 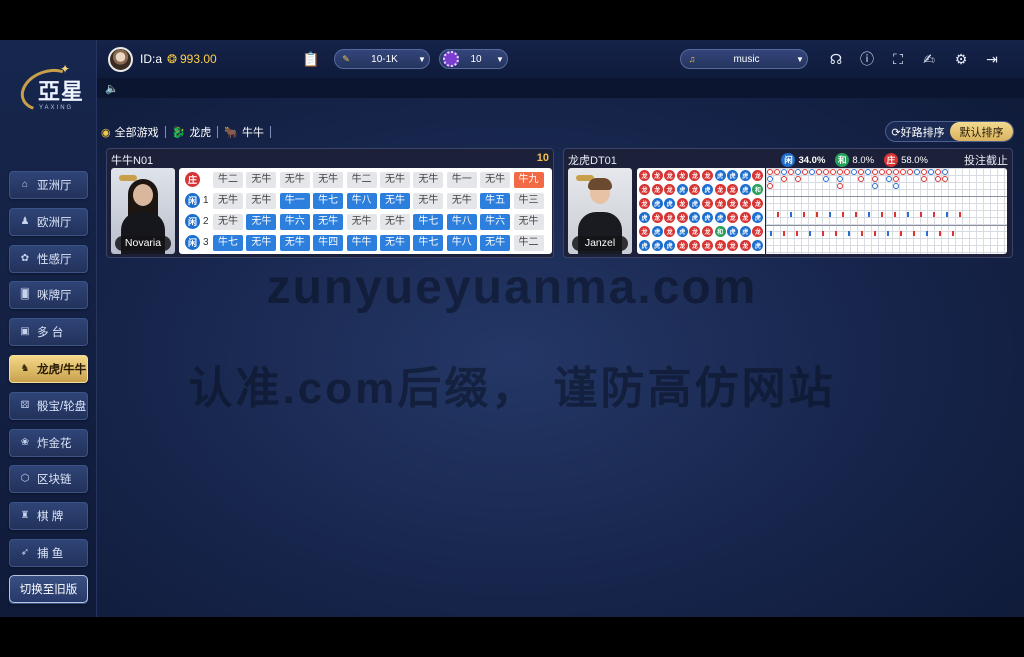 I want to click on logo-text: 亞星, so click(x=61, y=91).